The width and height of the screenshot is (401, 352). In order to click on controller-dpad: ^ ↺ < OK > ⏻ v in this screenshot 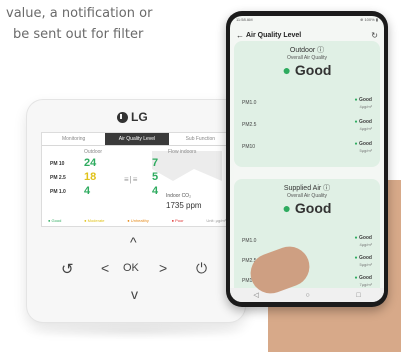, I will do `click(134, 273)`.